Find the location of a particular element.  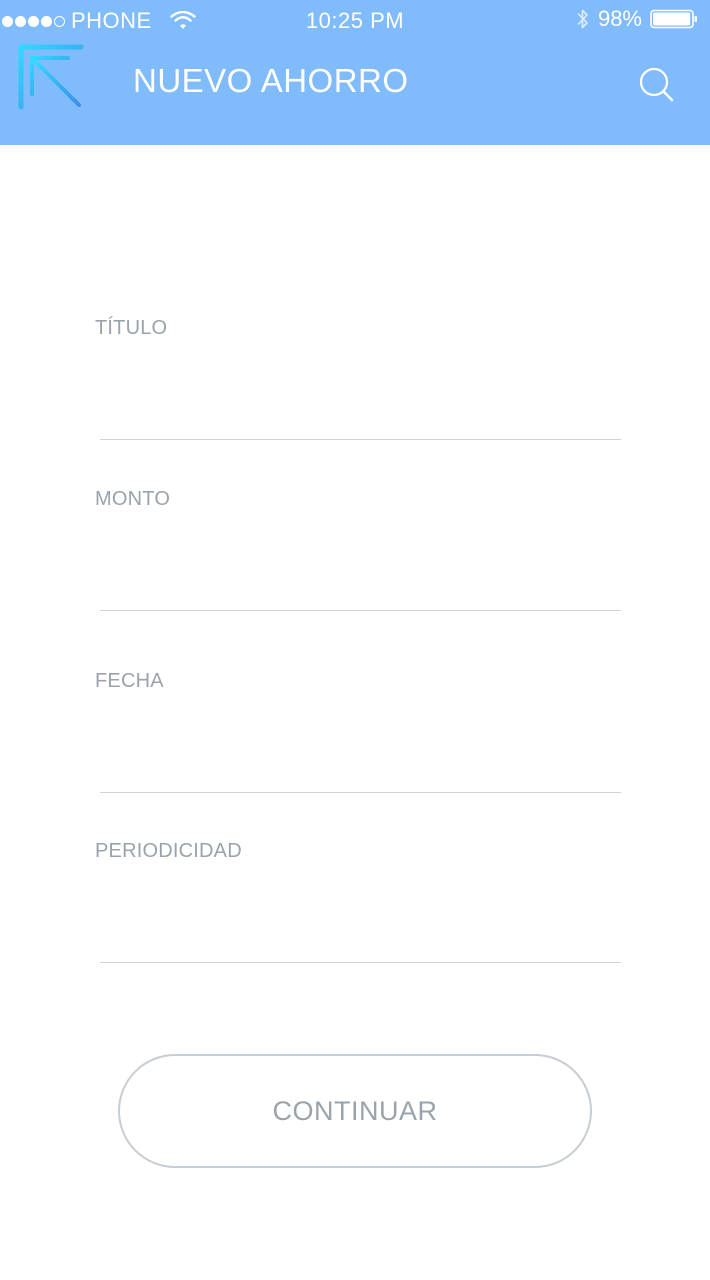

fecha-input is located at coordinates (360, 763).